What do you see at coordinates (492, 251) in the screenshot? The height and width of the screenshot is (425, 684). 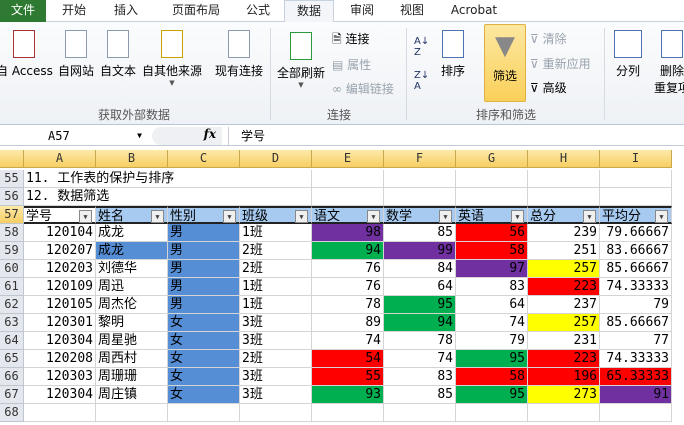 I see `cell: 58` at bounding box center [492, 251].